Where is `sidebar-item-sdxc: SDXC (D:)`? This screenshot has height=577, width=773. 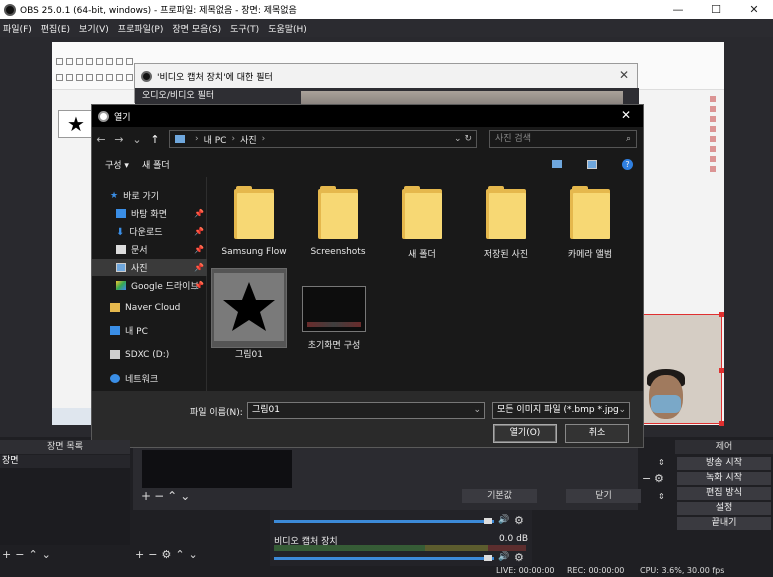 sidebar-item-sdxc: SDXC (D:) is located at coordinates (149, 354).